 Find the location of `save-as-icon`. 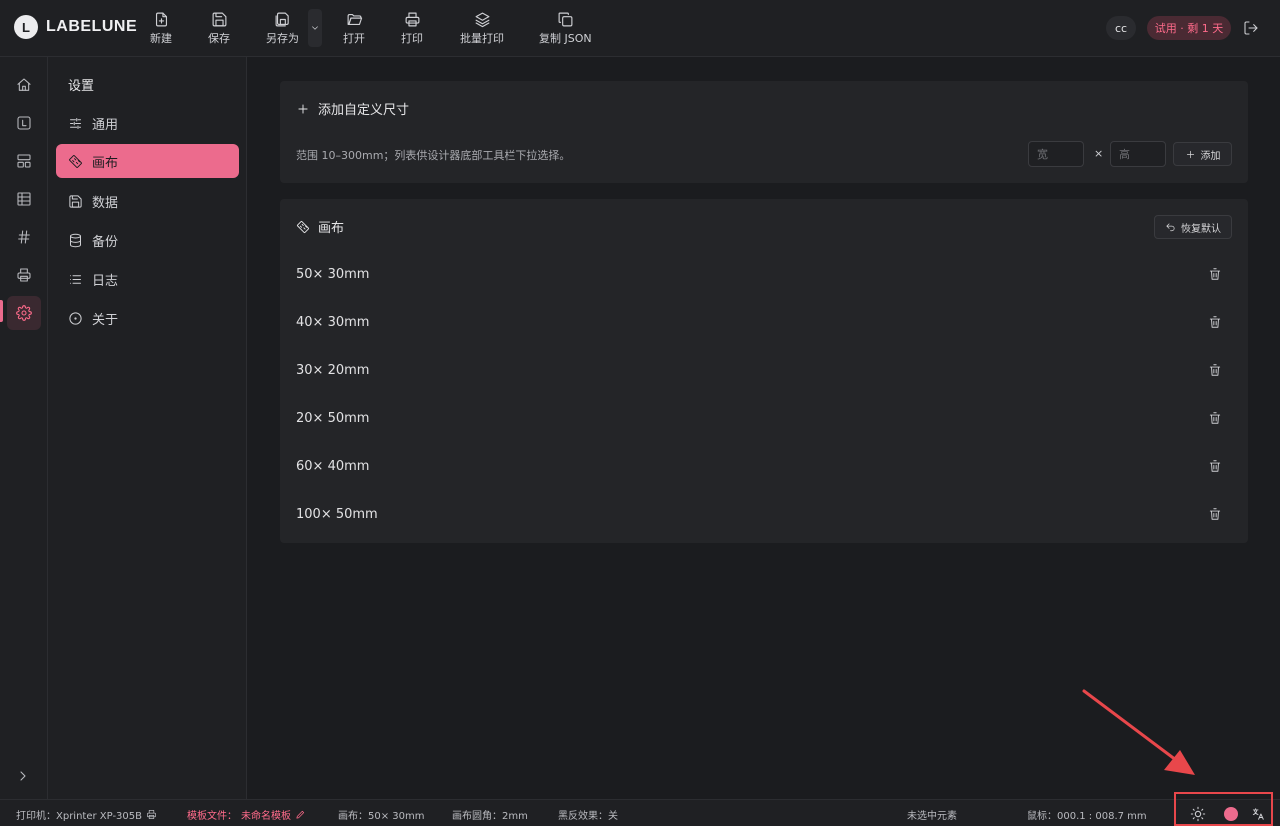

save-as-icon is located at coordinates (282, 19).